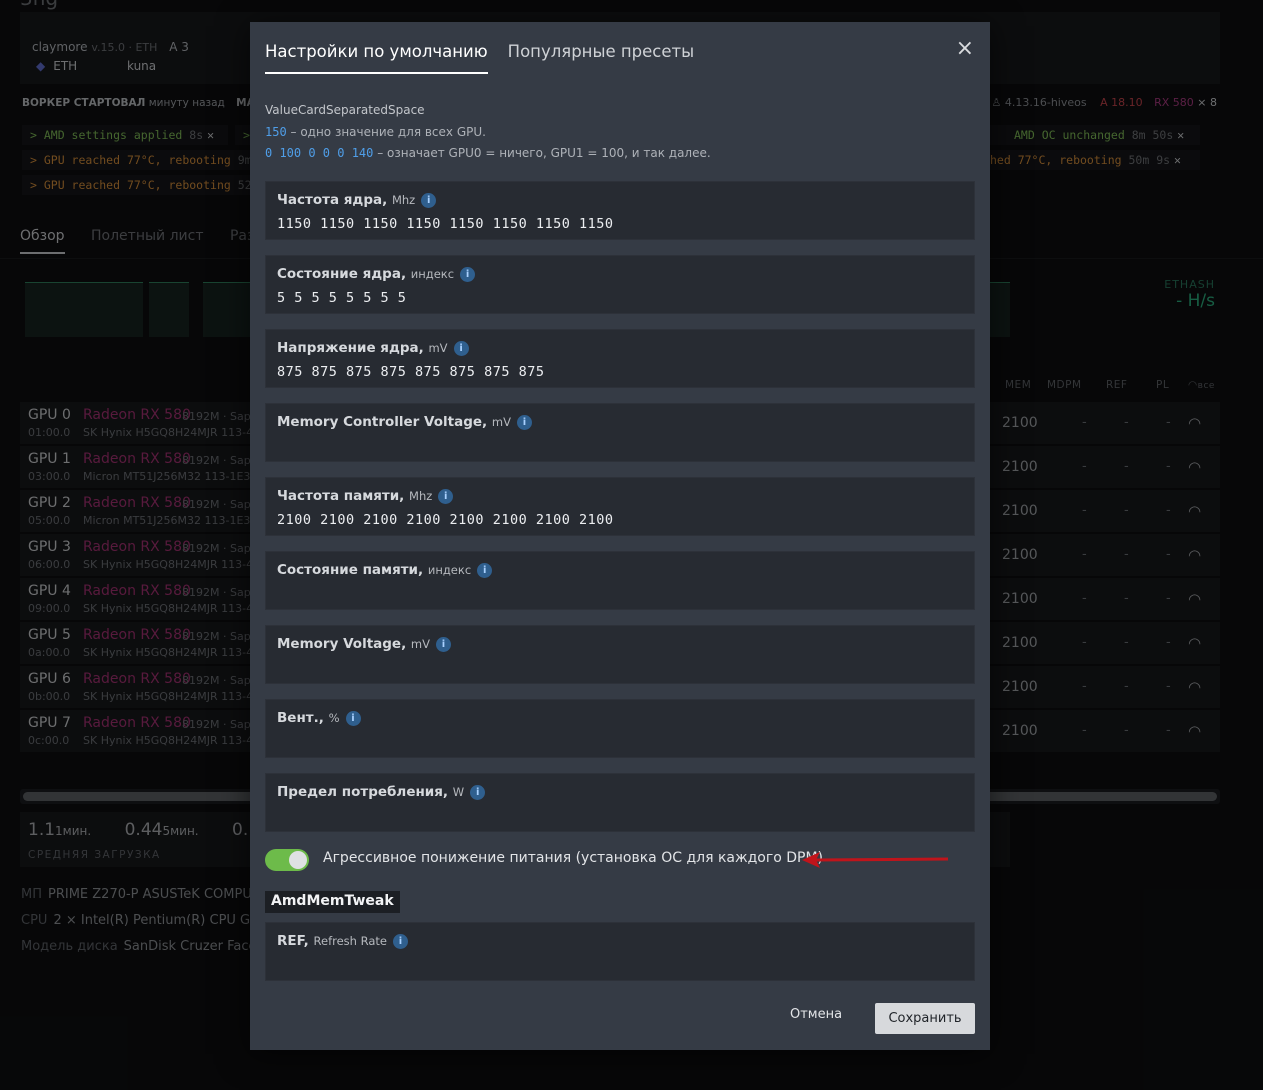  I want to click on field-label-text: REF,, so click(293, 941).